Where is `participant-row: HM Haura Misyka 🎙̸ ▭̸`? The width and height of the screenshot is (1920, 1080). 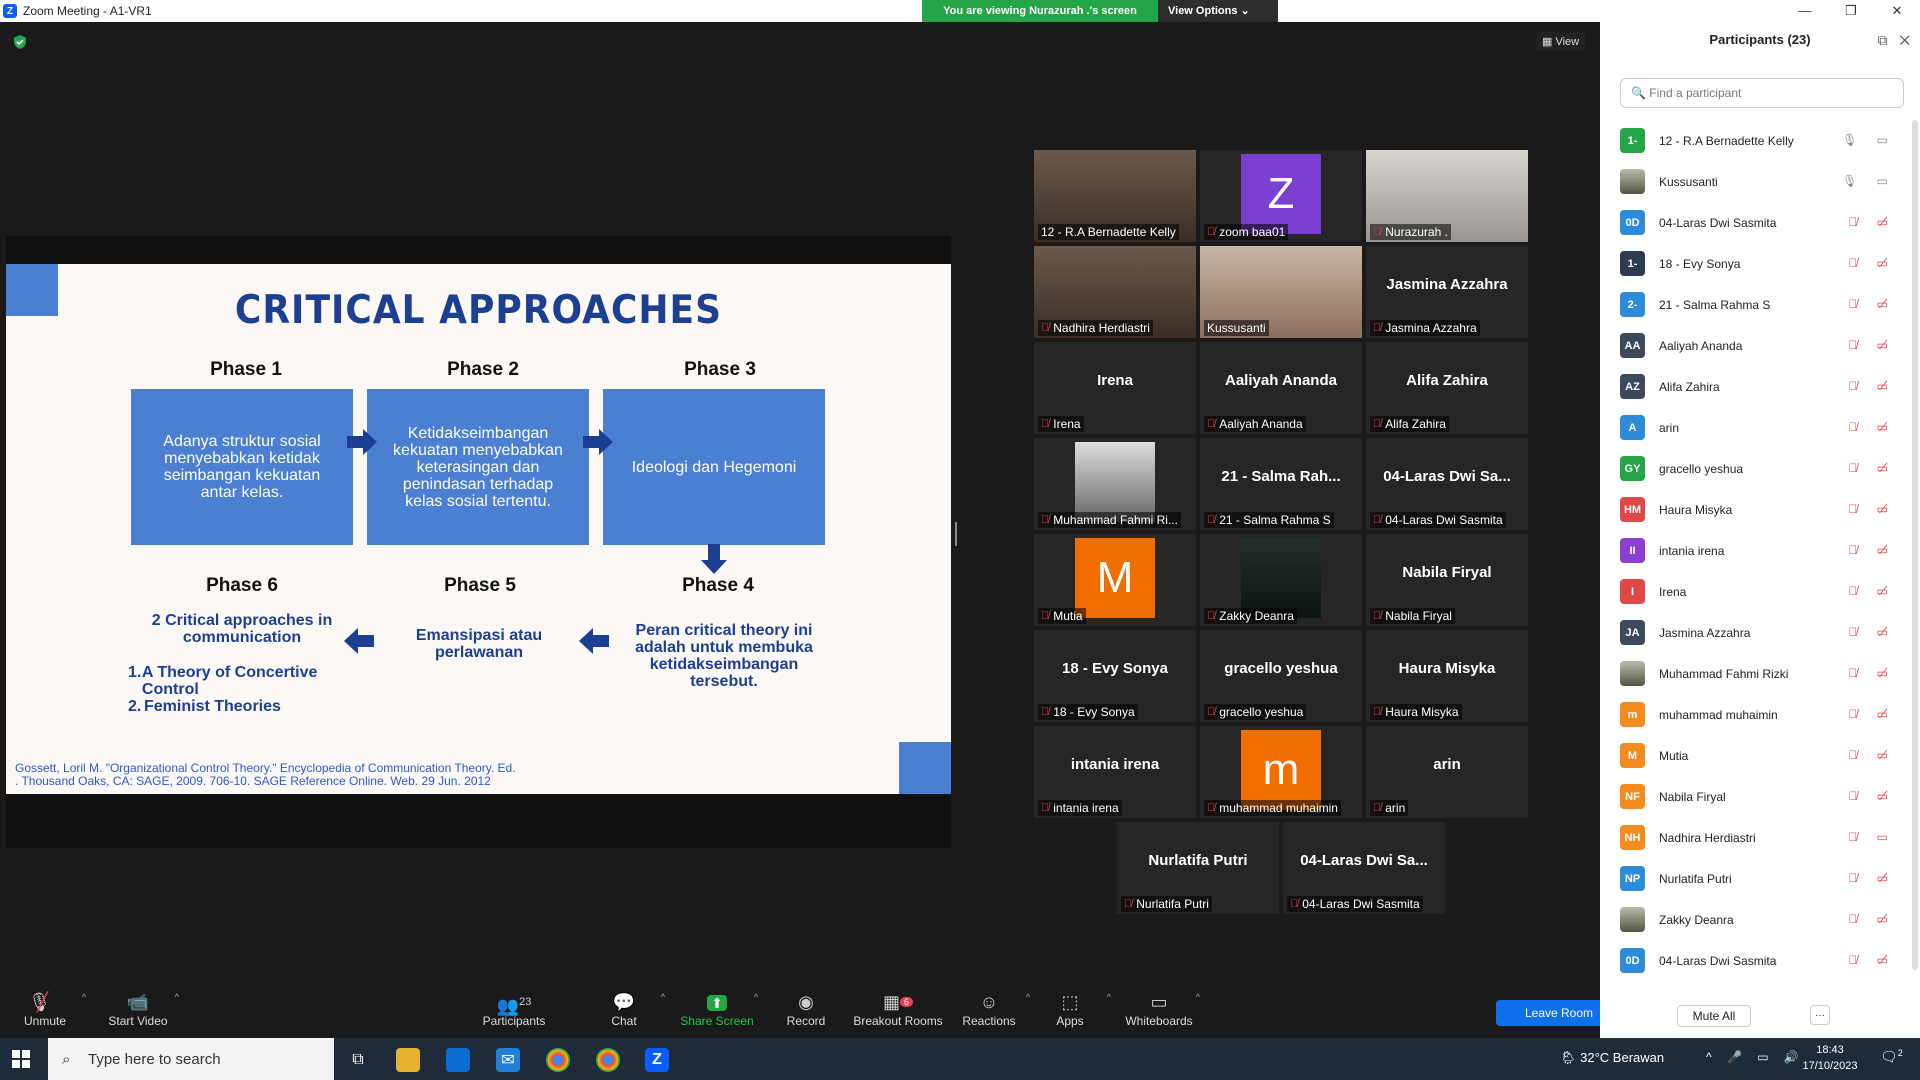
participant-row: HM Haura Misyka 🎙̸ ▭̸ is located at coordinates (1765, 509).